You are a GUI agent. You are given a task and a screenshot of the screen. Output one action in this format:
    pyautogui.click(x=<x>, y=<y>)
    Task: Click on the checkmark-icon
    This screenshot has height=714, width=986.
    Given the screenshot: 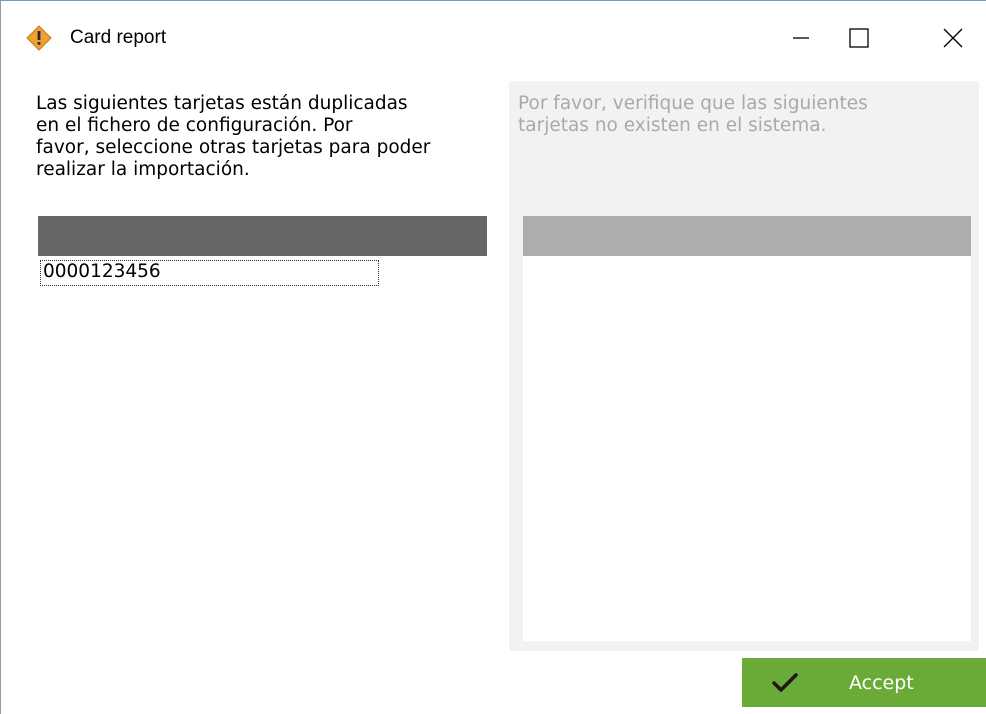 What is the action you would take?
    pyautogui.click(x=785, y=683)
    